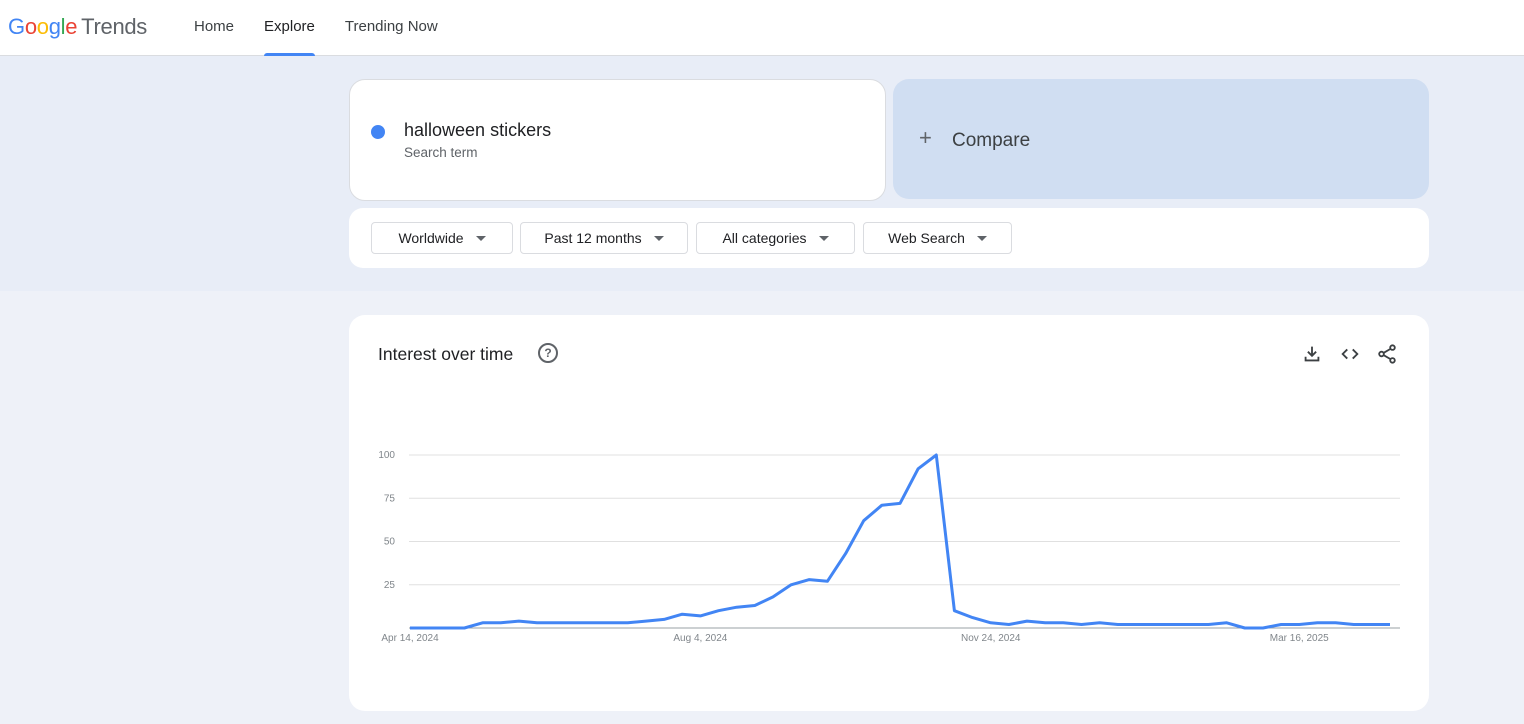 The image size is (1524, 724). What do you see at coordinates (390, 585) in the screenshot?
I see `y-tick-label: 25` at bounding box center [390, 585].